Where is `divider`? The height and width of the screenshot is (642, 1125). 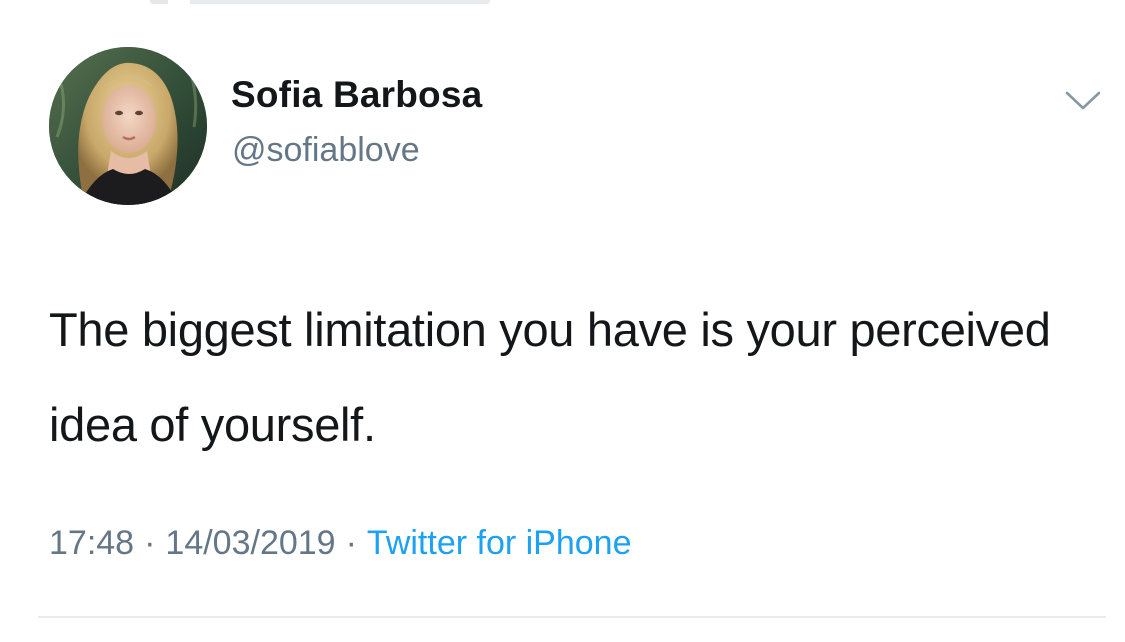 divider is located at coordinates (572, 617).